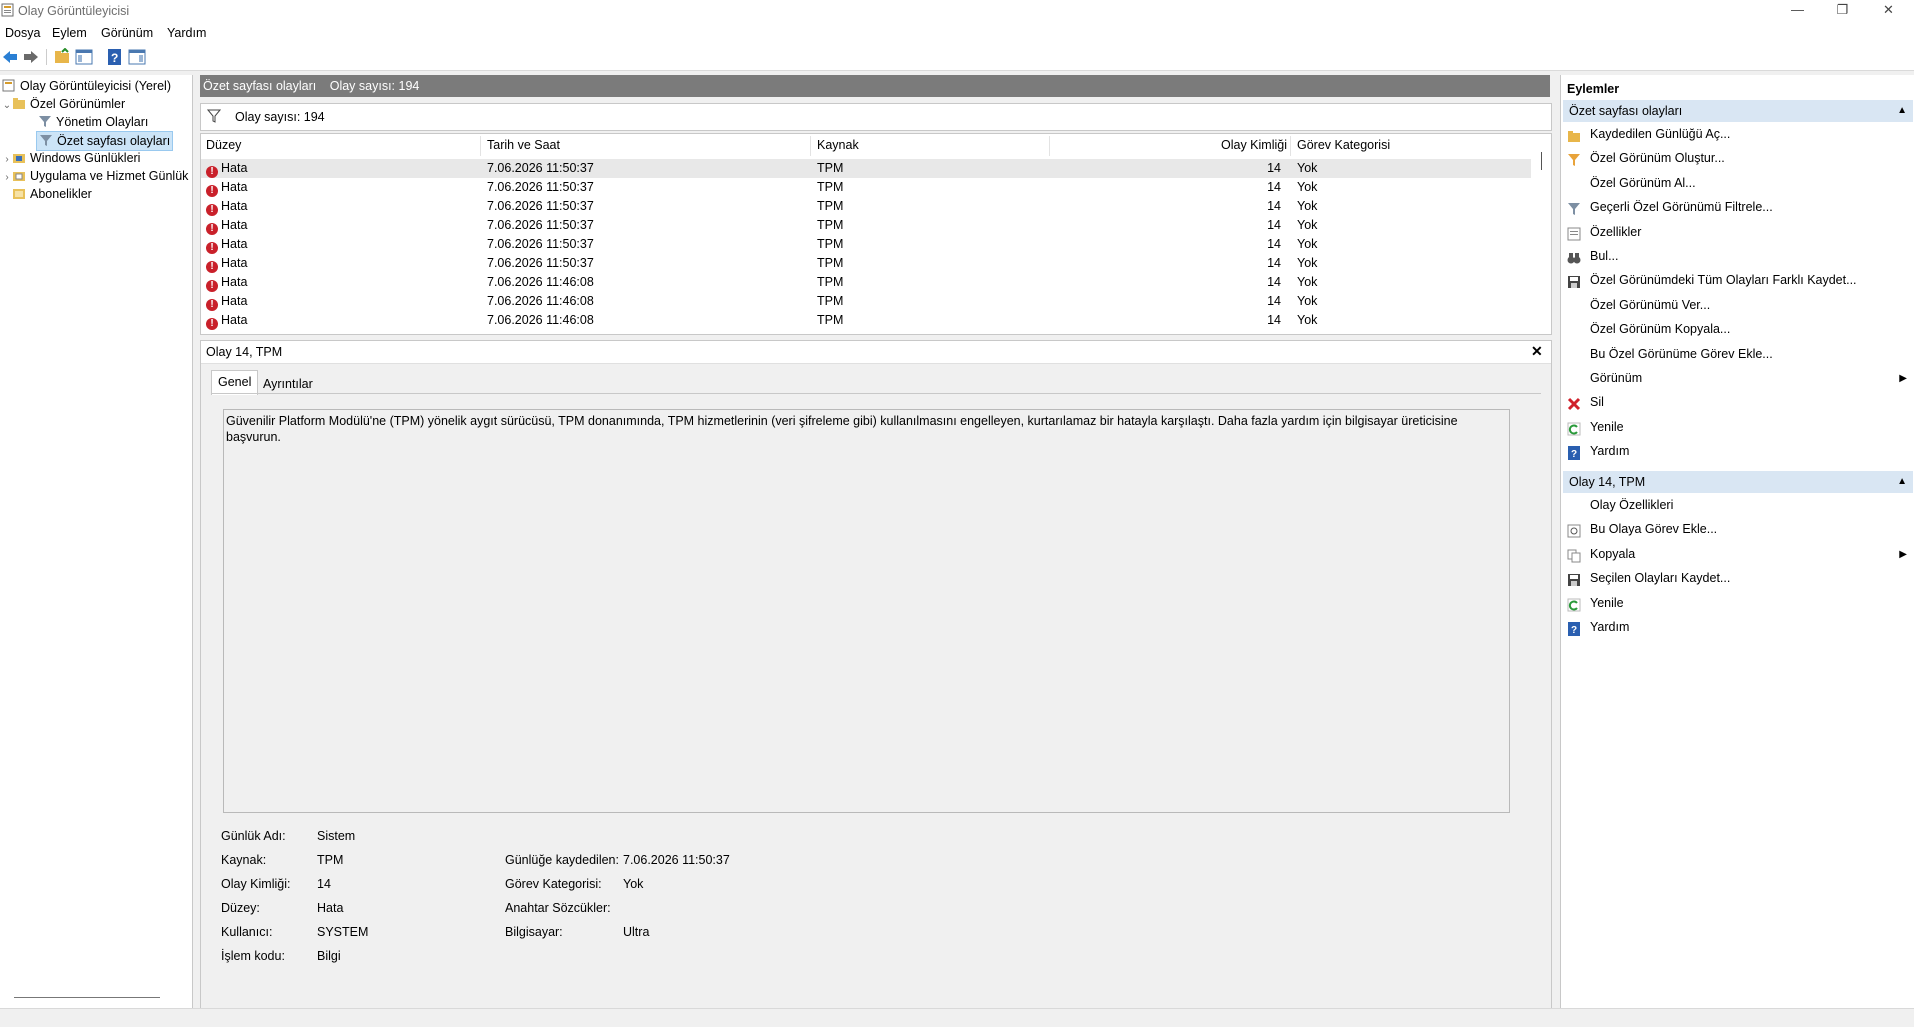  What do you see at coordinates (19, 103) in the screenshot?
I see `folder-icon` at bounding box center [19, 103].